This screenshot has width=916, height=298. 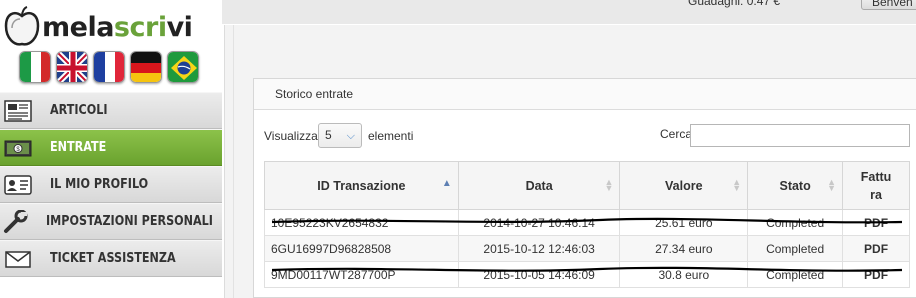 I want to click on envelope-icon, so click(x=18, y=259).